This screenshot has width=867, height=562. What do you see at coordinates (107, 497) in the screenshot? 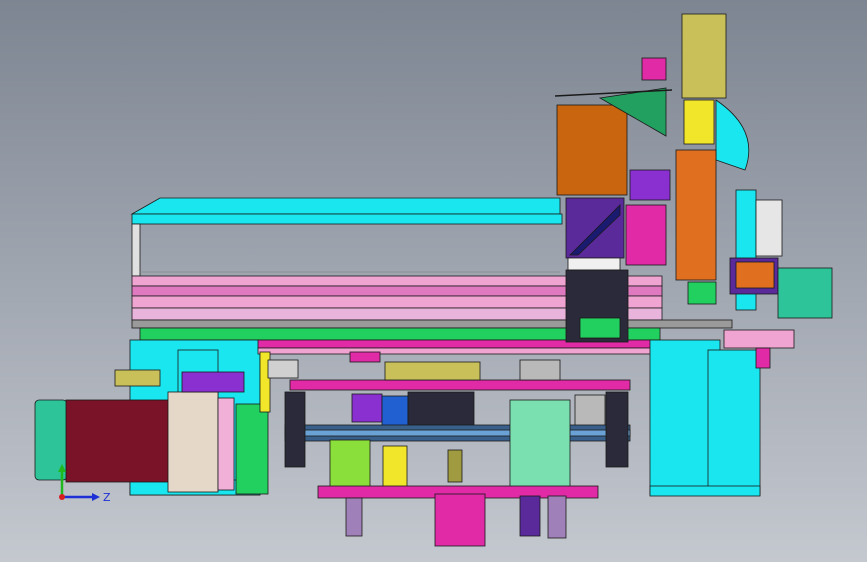
I see `axis-label-z: Z` at bounding box center [107, 497].